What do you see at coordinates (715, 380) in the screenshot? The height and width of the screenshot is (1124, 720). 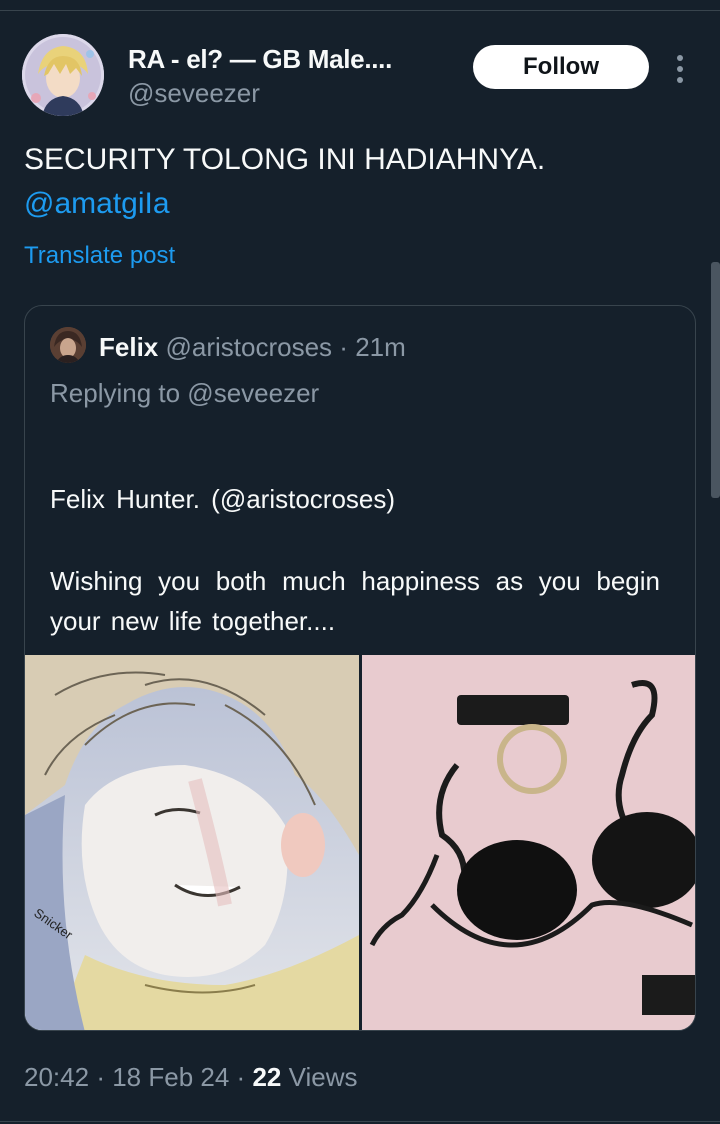 I see `scrollbar` at bounding box center [715, 380].